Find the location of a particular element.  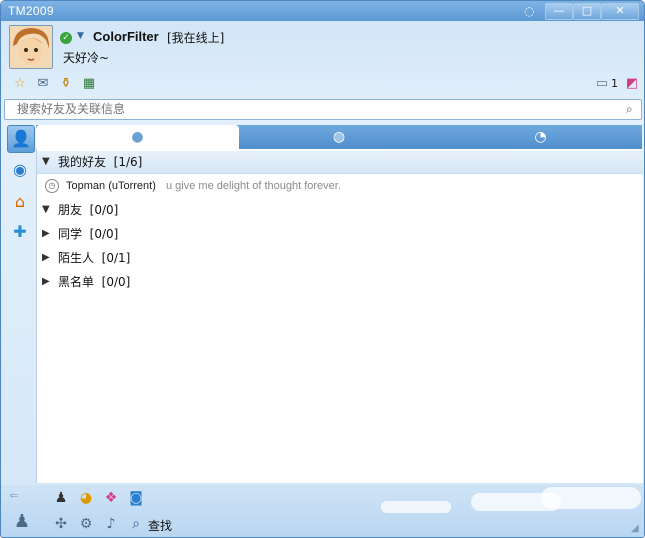

skin-icon: ◩ is located at coordinates (632, 84).